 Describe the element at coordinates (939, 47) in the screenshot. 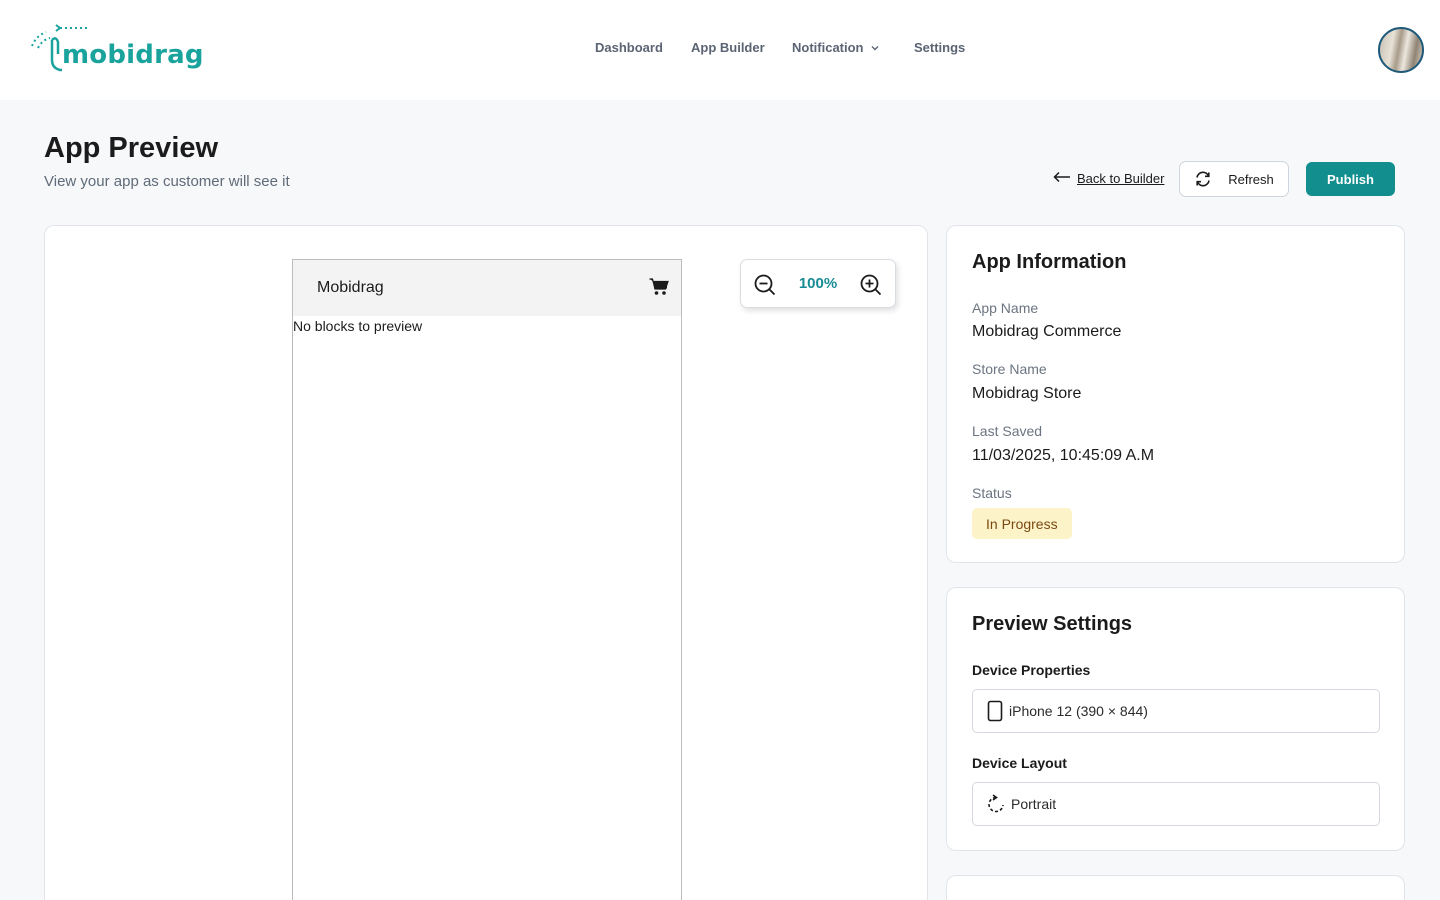

I see `nav-settings: Settings` at that location.